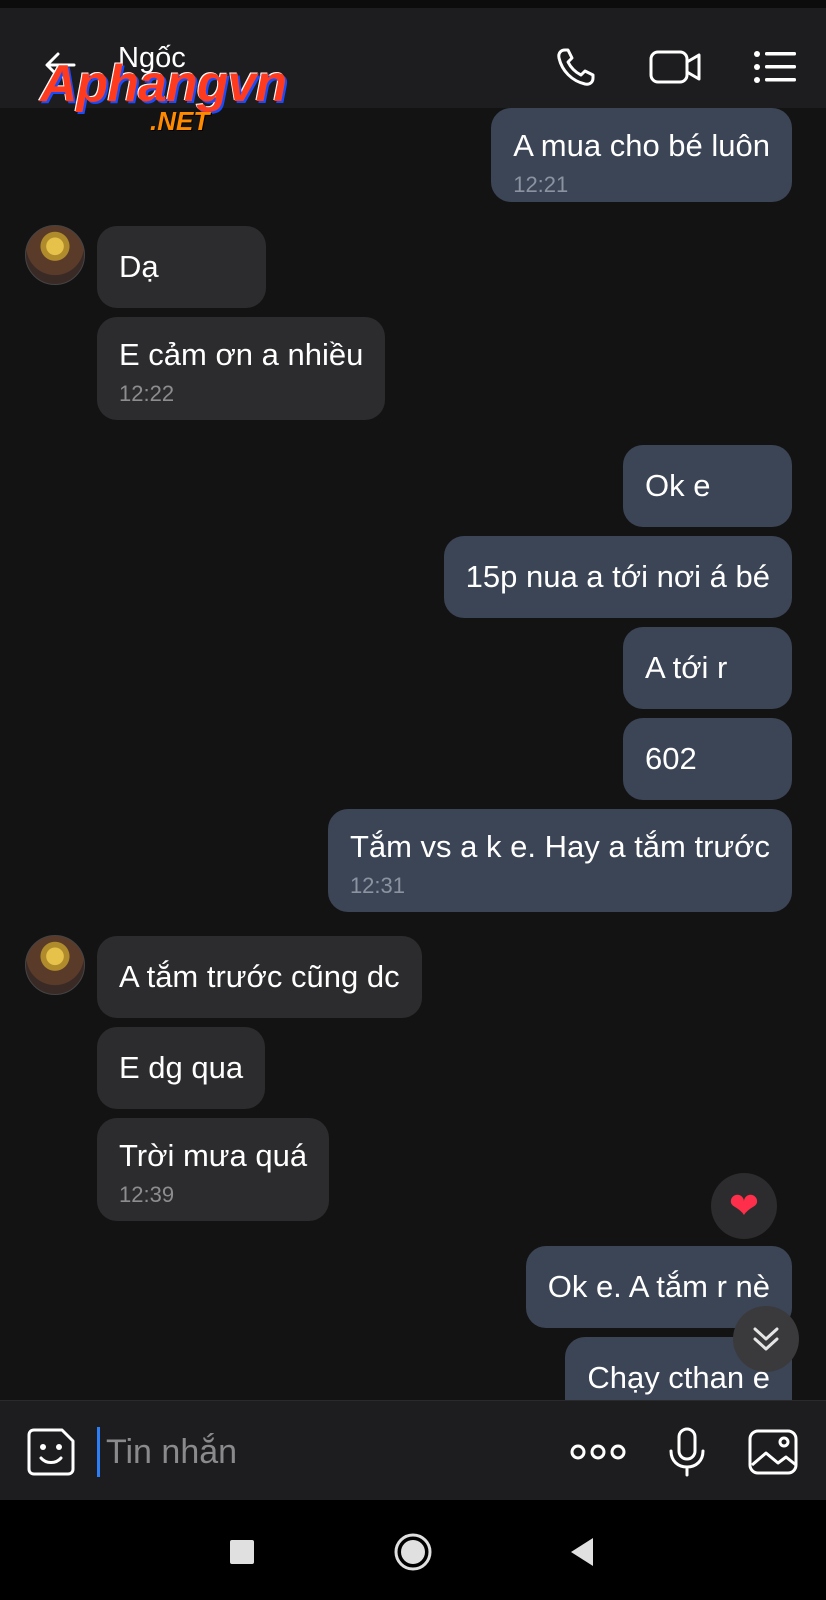 This screenshot has width=826, height=1600. What do you see at coordinates (213, 1155) in the screenshot?
I see `message-text: Trời mưa quá` at bounding box center [213, 1155].